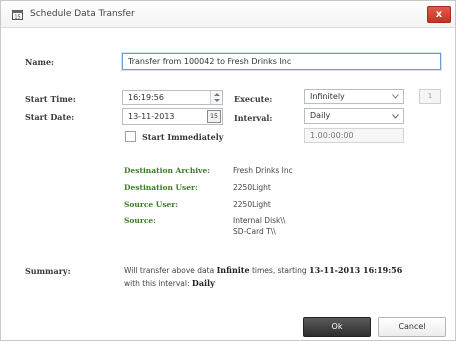  Describe the element at coordinates (157, 283) in the screenshot. I see `summary-text-3: with this interval:` at that location.